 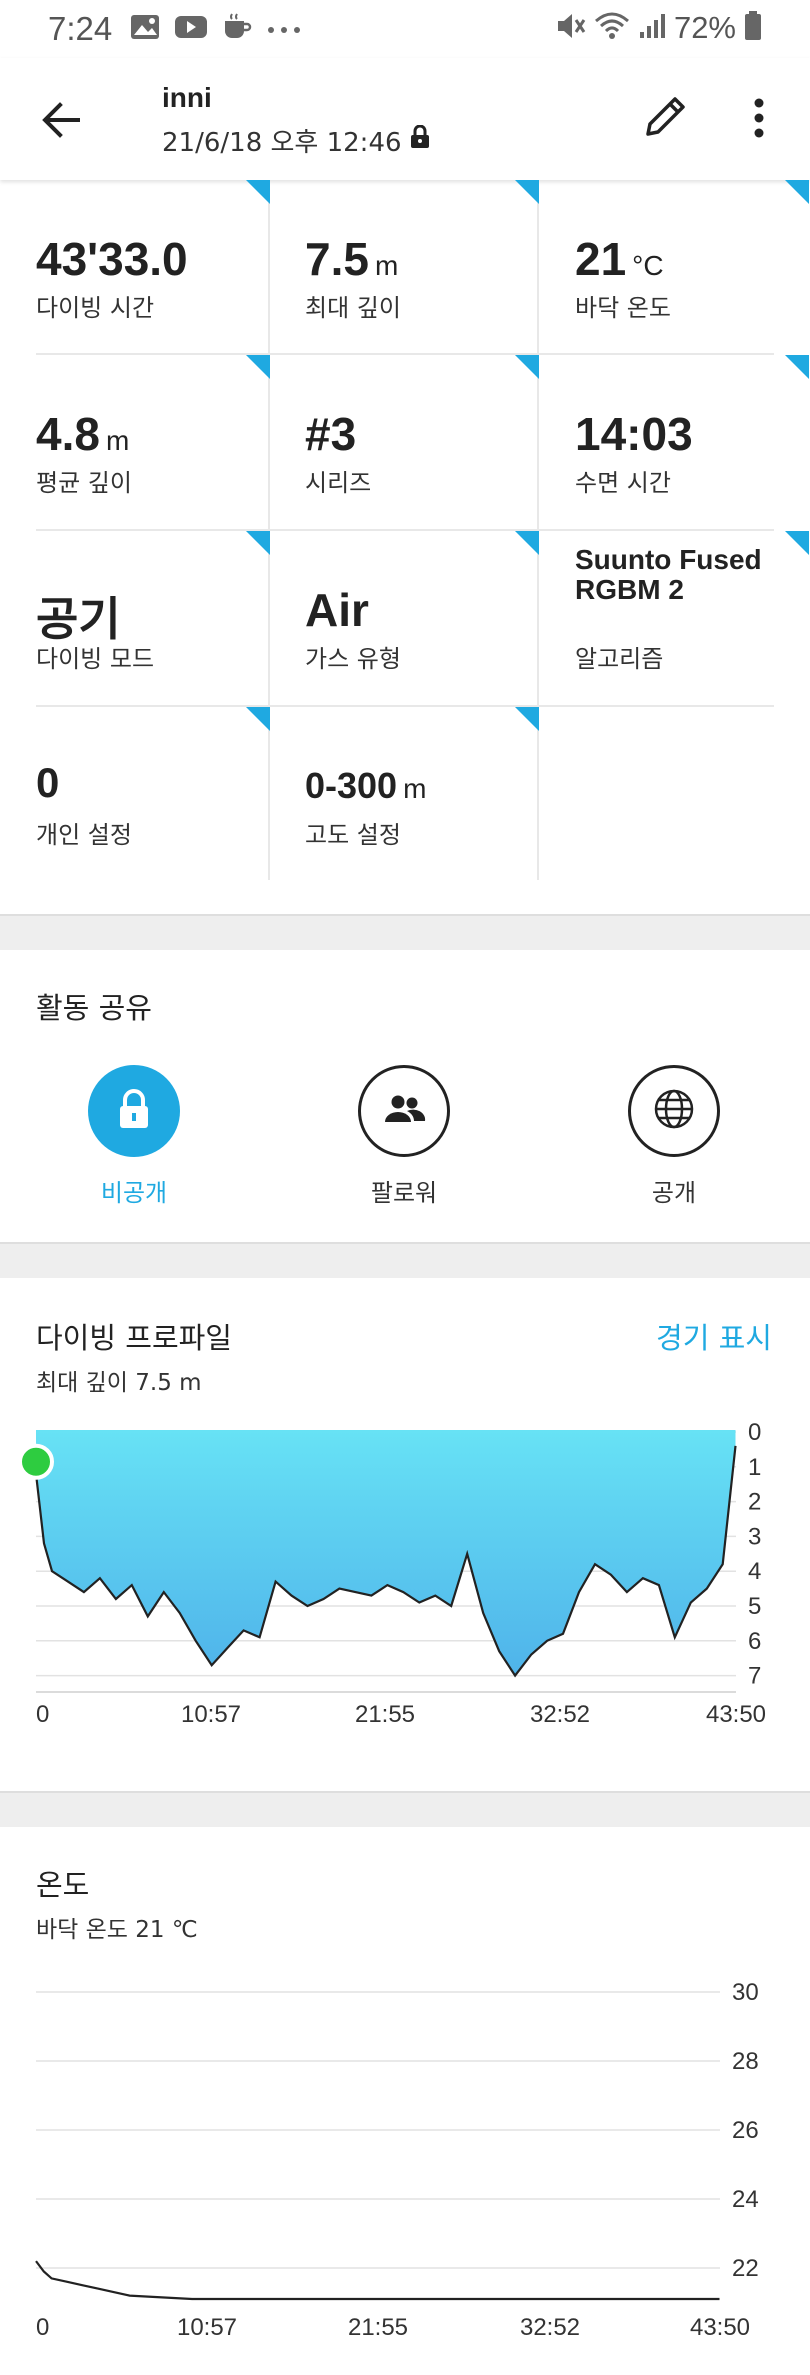 What do you see at coordinates (134, 1338) in the screenshot?
I see `dive-profile-title: 다이빙 프로파일` at bounding box center [134, 1338].